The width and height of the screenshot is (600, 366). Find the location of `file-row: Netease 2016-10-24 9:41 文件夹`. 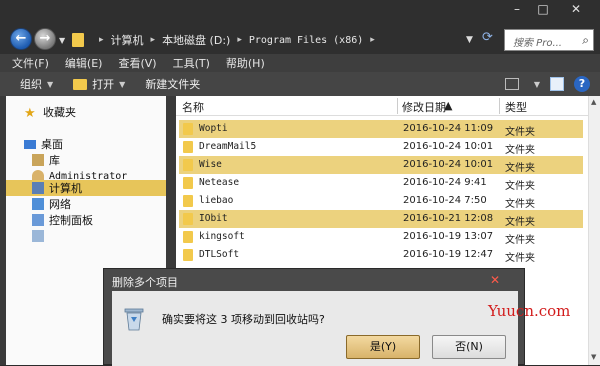

file-row: Netease 2016-10-24 9:41 文件夹 is located at coordinates (381, 183).